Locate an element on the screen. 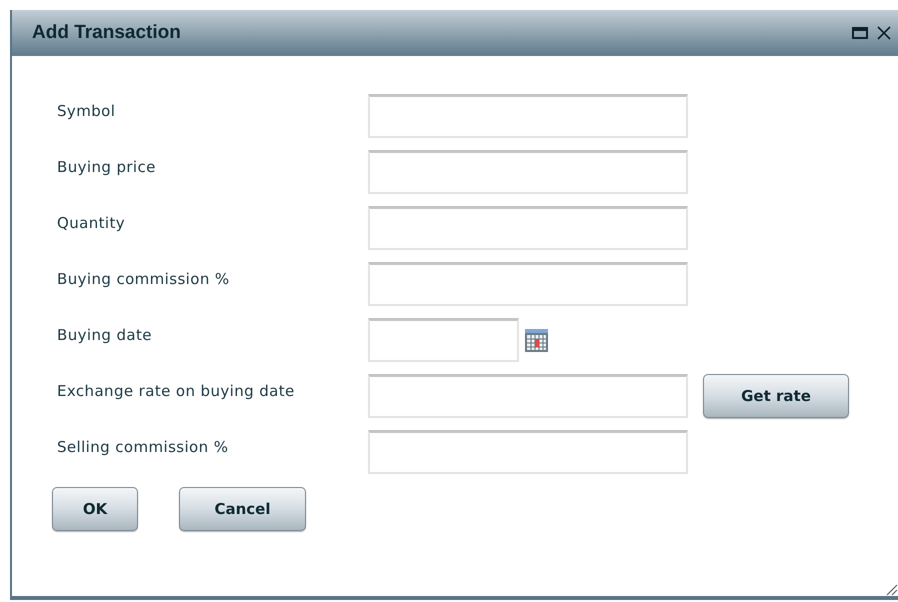  get-rate-button: Get rate is located at coordinates (776, 396).